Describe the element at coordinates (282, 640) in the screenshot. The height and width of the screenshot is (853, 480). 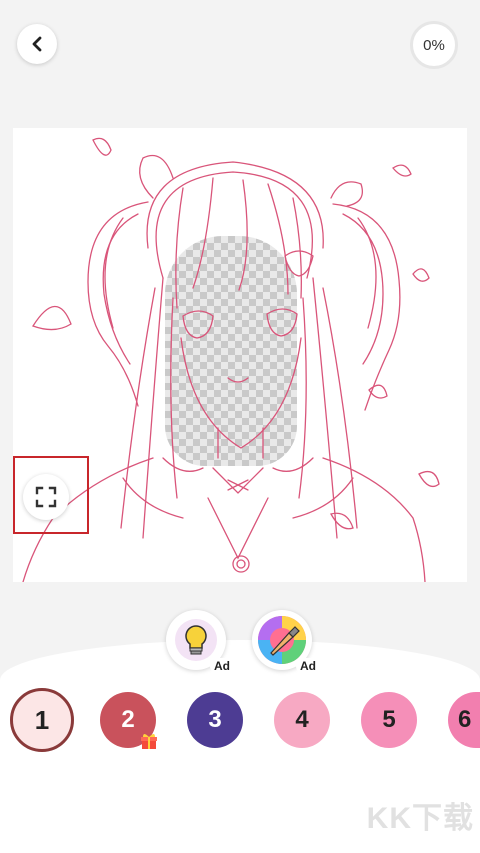
I see `rainbow-brush-icon` at that location.